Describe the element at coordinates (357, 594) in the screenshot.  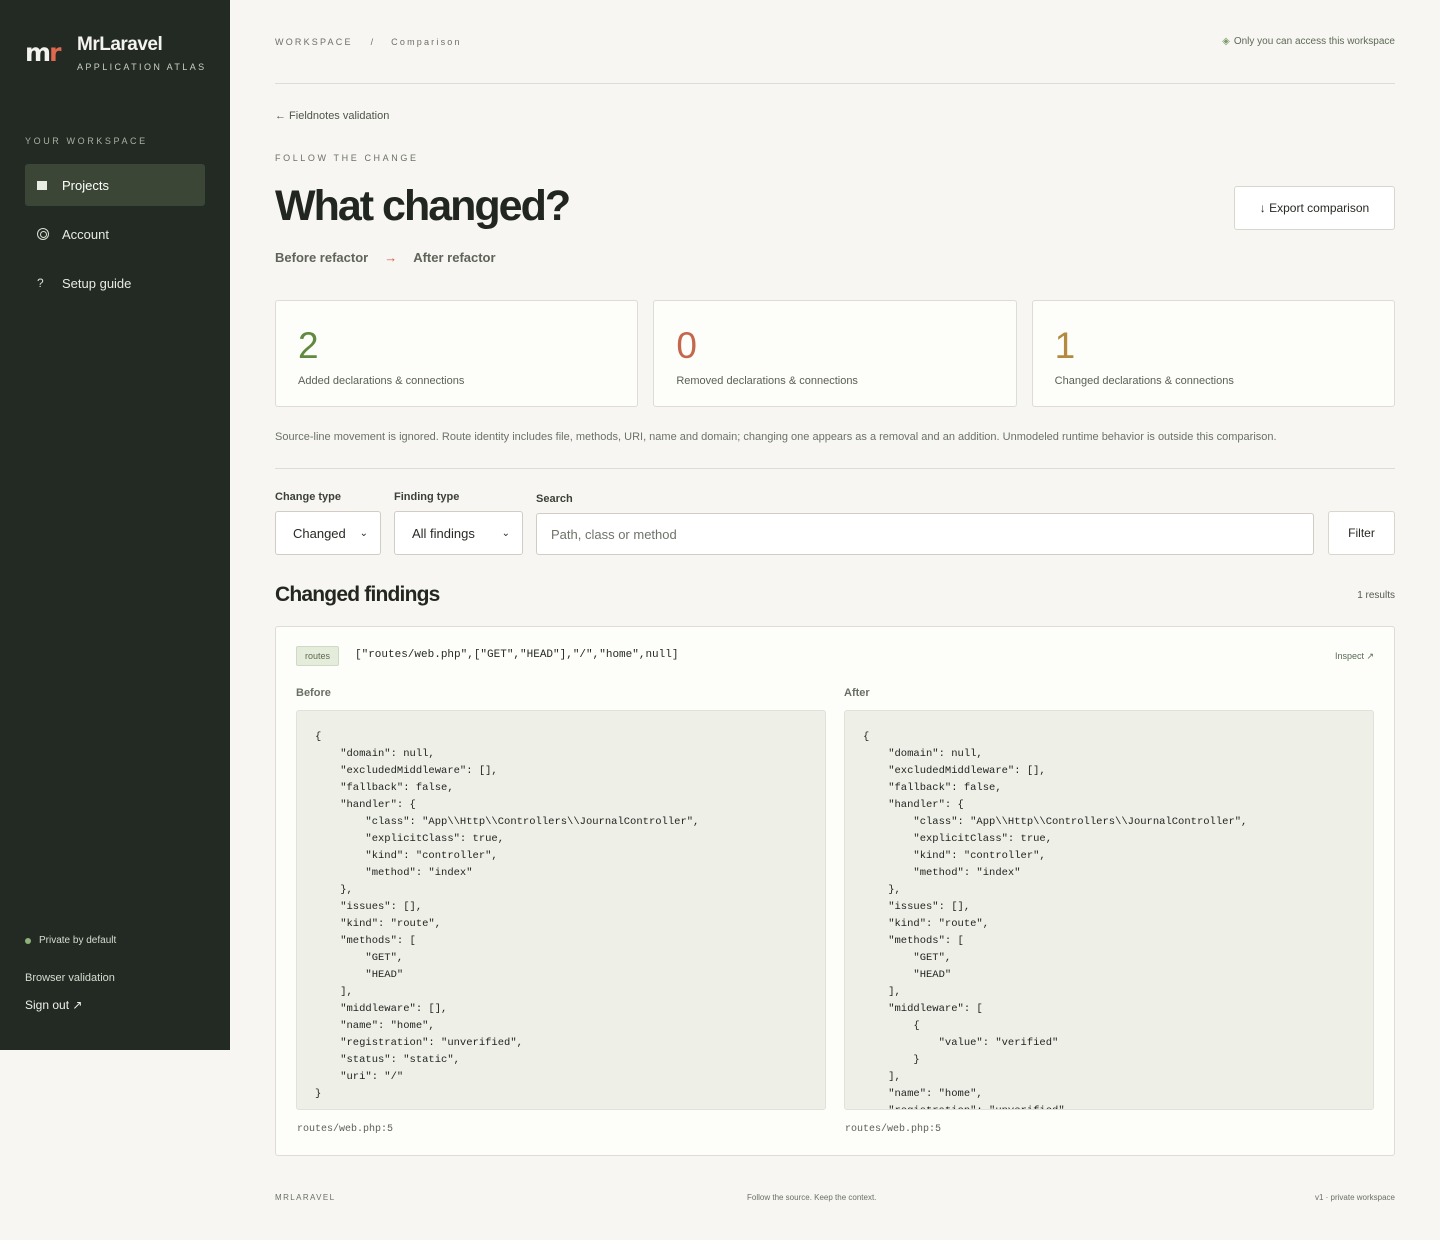
I see `section-title: Changed findings` at that location.